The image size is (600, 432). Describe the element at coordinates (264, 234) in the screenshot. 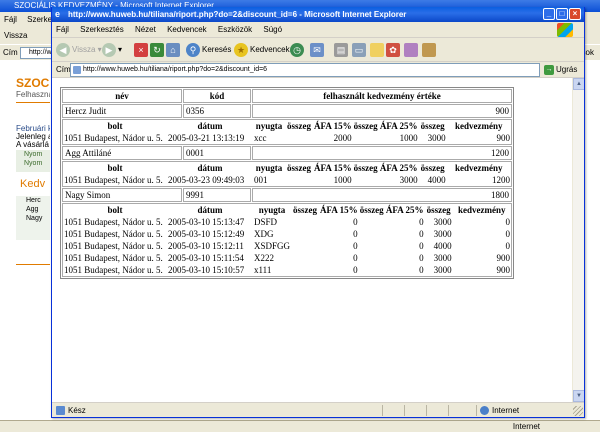

I see `receipt-receipt: XDG` at that location.